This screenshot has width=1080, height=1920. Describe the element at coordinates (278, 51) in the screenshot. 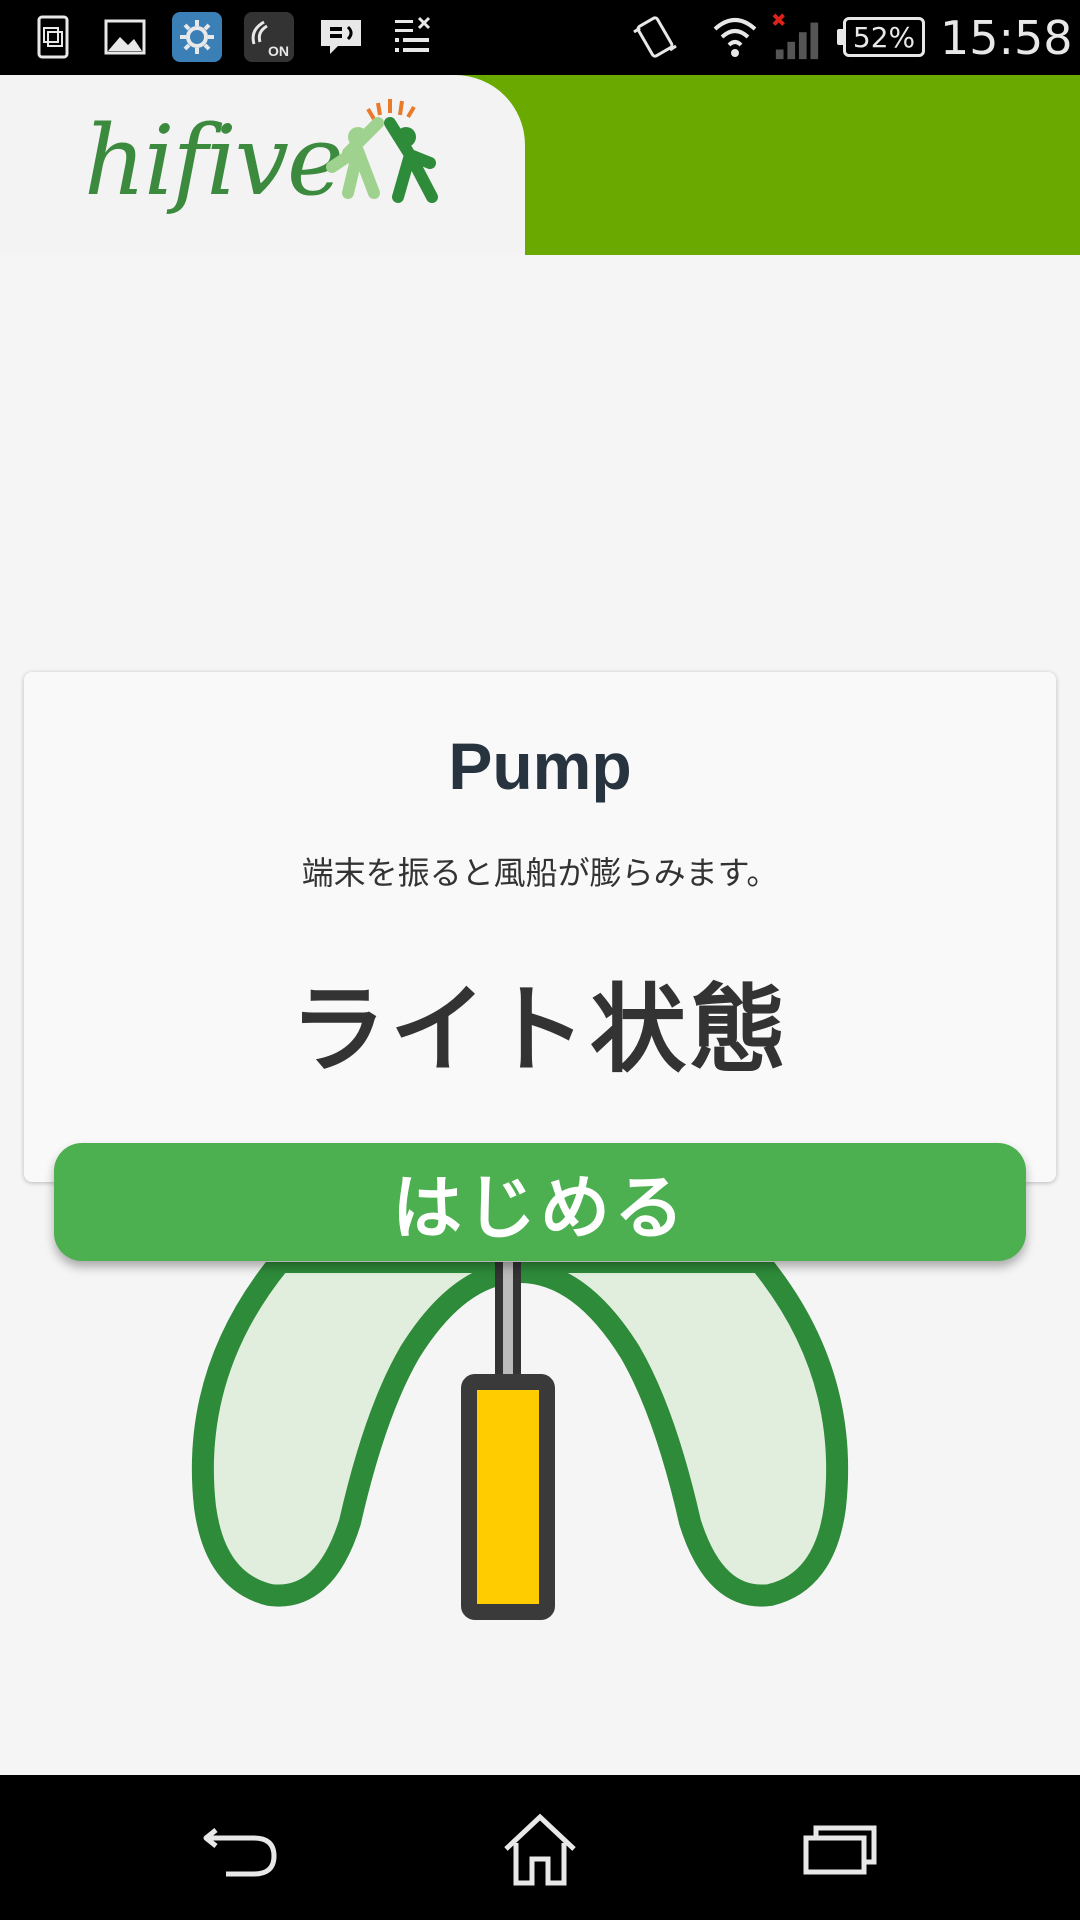

I see `svg-text: ON` at that location.